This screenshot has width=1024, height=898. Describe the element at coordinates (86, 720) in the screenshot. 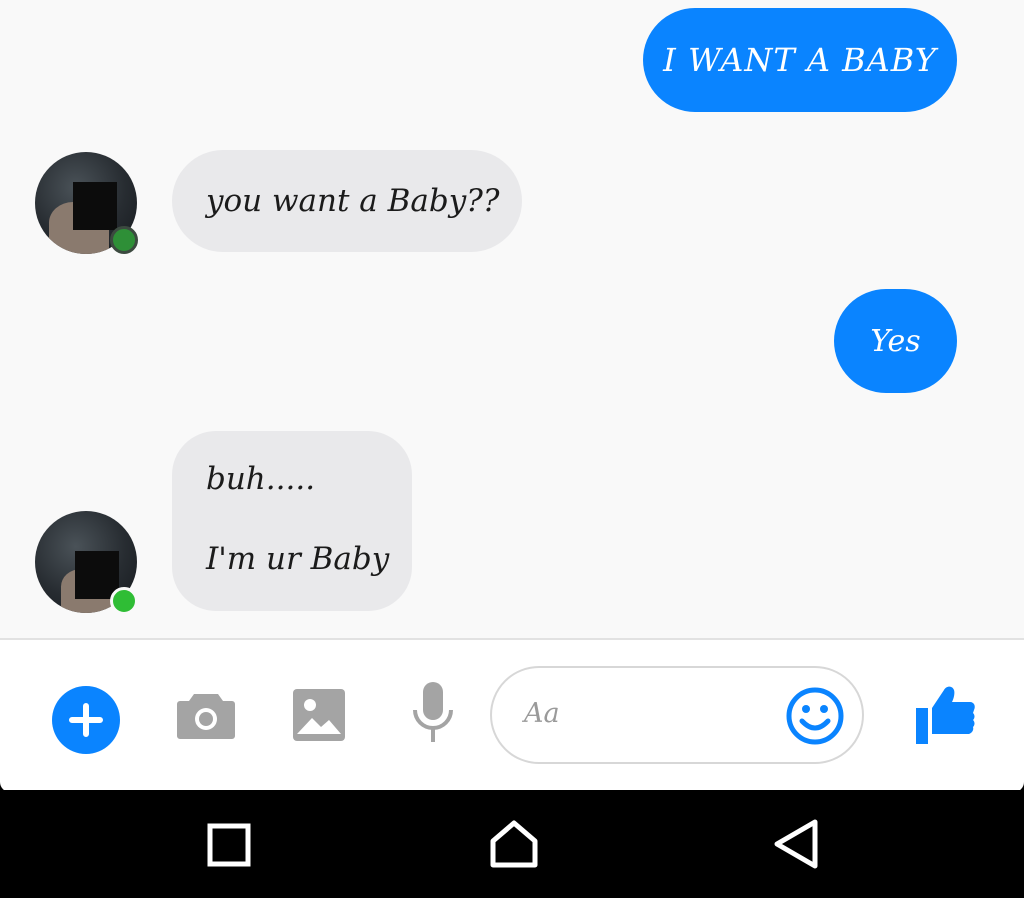

I see `plus-icon` at that location.